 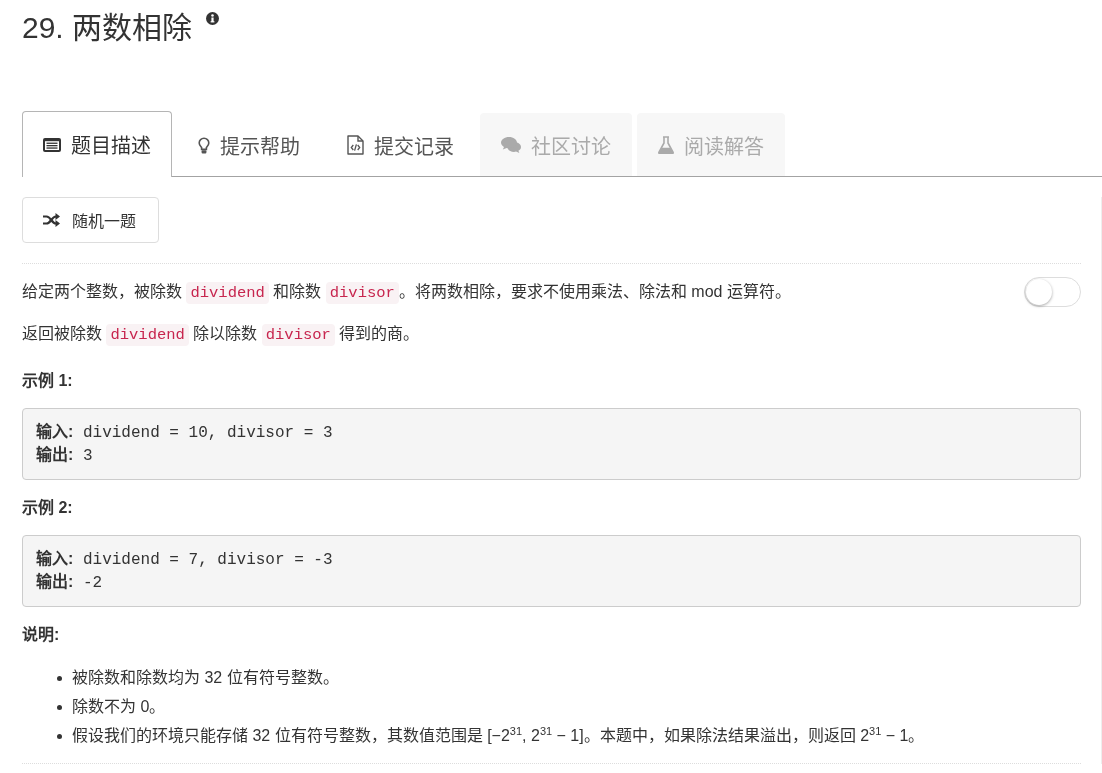 I want to click on code-line: 输出: 3, so click(x=65, y=455).